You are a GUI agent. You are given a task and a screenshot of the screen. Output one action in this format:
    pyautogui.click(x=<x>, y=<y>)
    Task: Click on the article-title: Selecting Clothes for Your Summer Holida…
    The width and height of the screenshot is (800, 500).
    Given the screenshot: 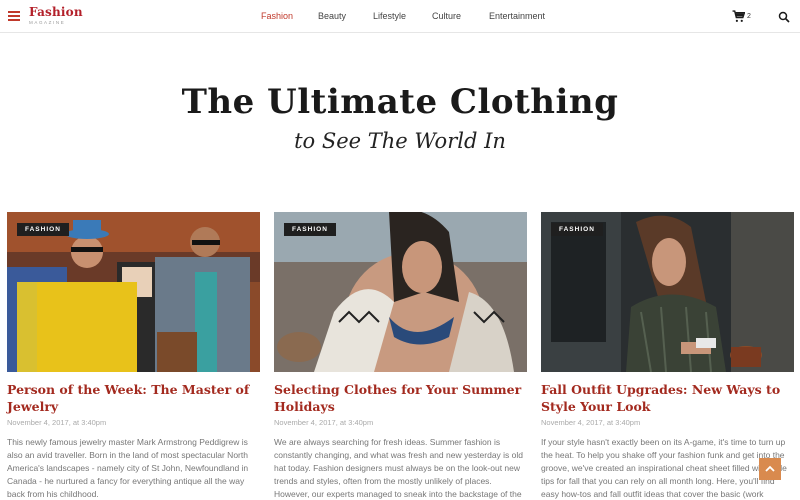 What is the action you would take?
    pyautogui.click(x=400, y=398)
    